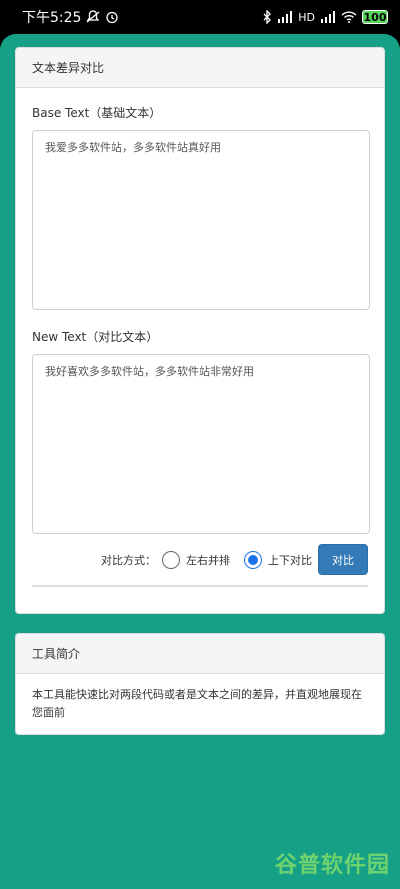 This screenshot has width=400, height=889. Describe the element at coordinates (97, 113) in the screenshot. I see `base-text-label: Base Text（基础文本）` at that location.